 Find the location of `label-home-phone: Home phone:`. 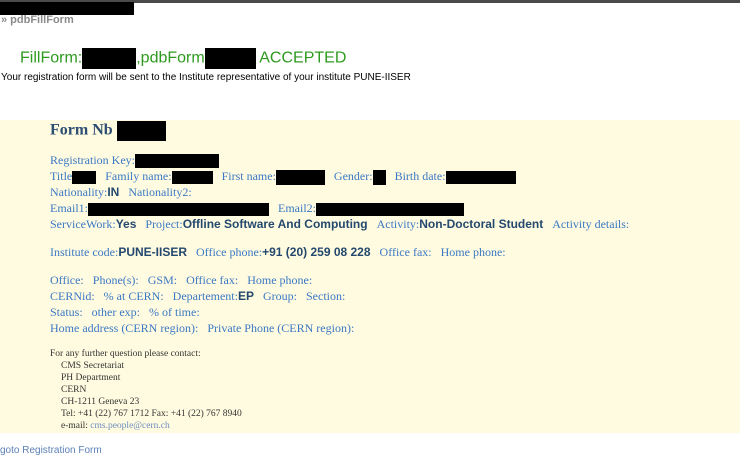

label-home-phone: Home phone: is located at coordinates (473, 252).